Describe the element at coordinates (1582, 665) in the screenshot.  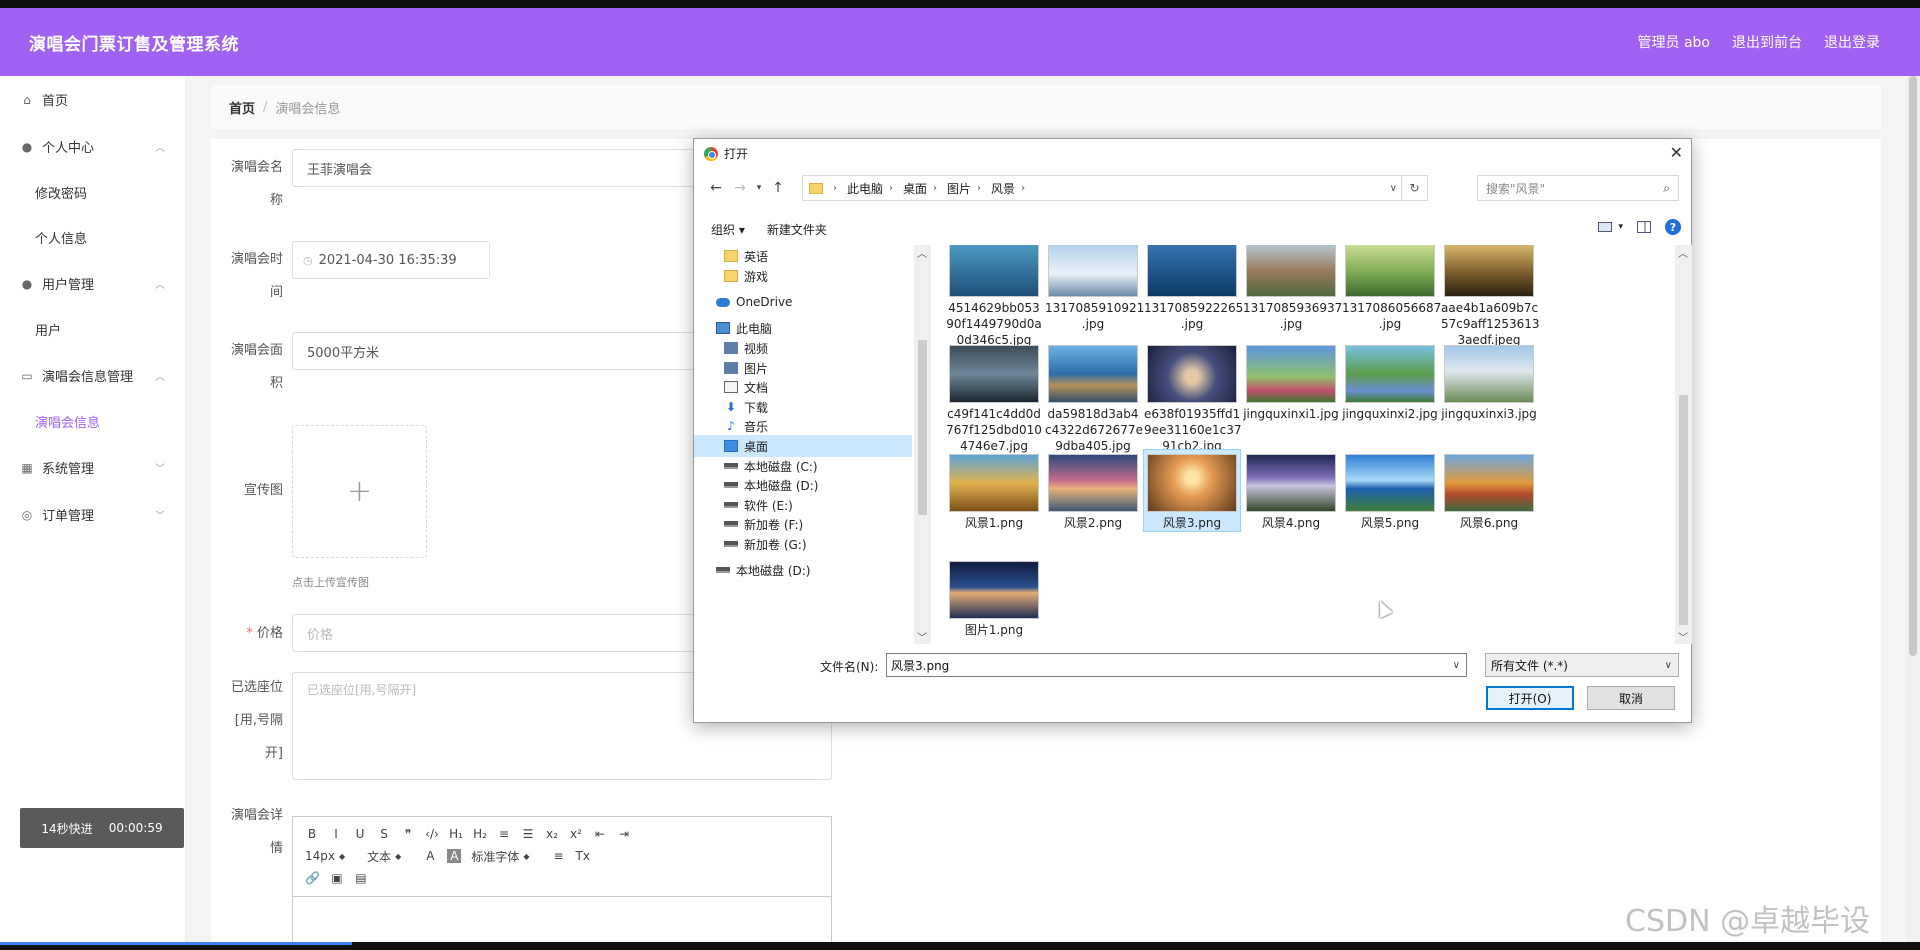
I see `filetype-select: 所有文件 (*.*) ∨` at that location.